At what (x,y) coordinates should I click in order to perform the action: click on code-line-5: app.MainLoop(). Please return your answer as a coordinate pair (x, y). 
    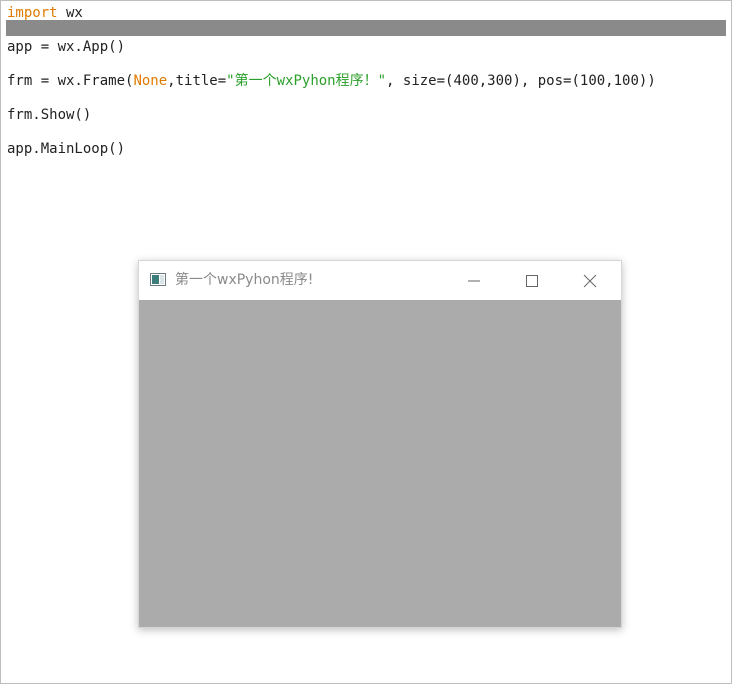
    Looking at the image, I should click on (66, 149).